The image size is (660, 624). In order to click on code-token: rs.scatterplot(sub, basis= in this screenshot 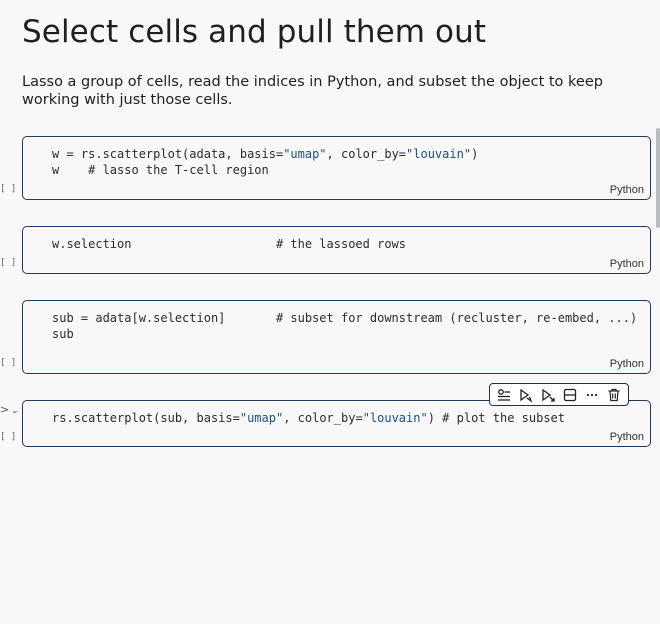, I will do `click(146, 418)`.